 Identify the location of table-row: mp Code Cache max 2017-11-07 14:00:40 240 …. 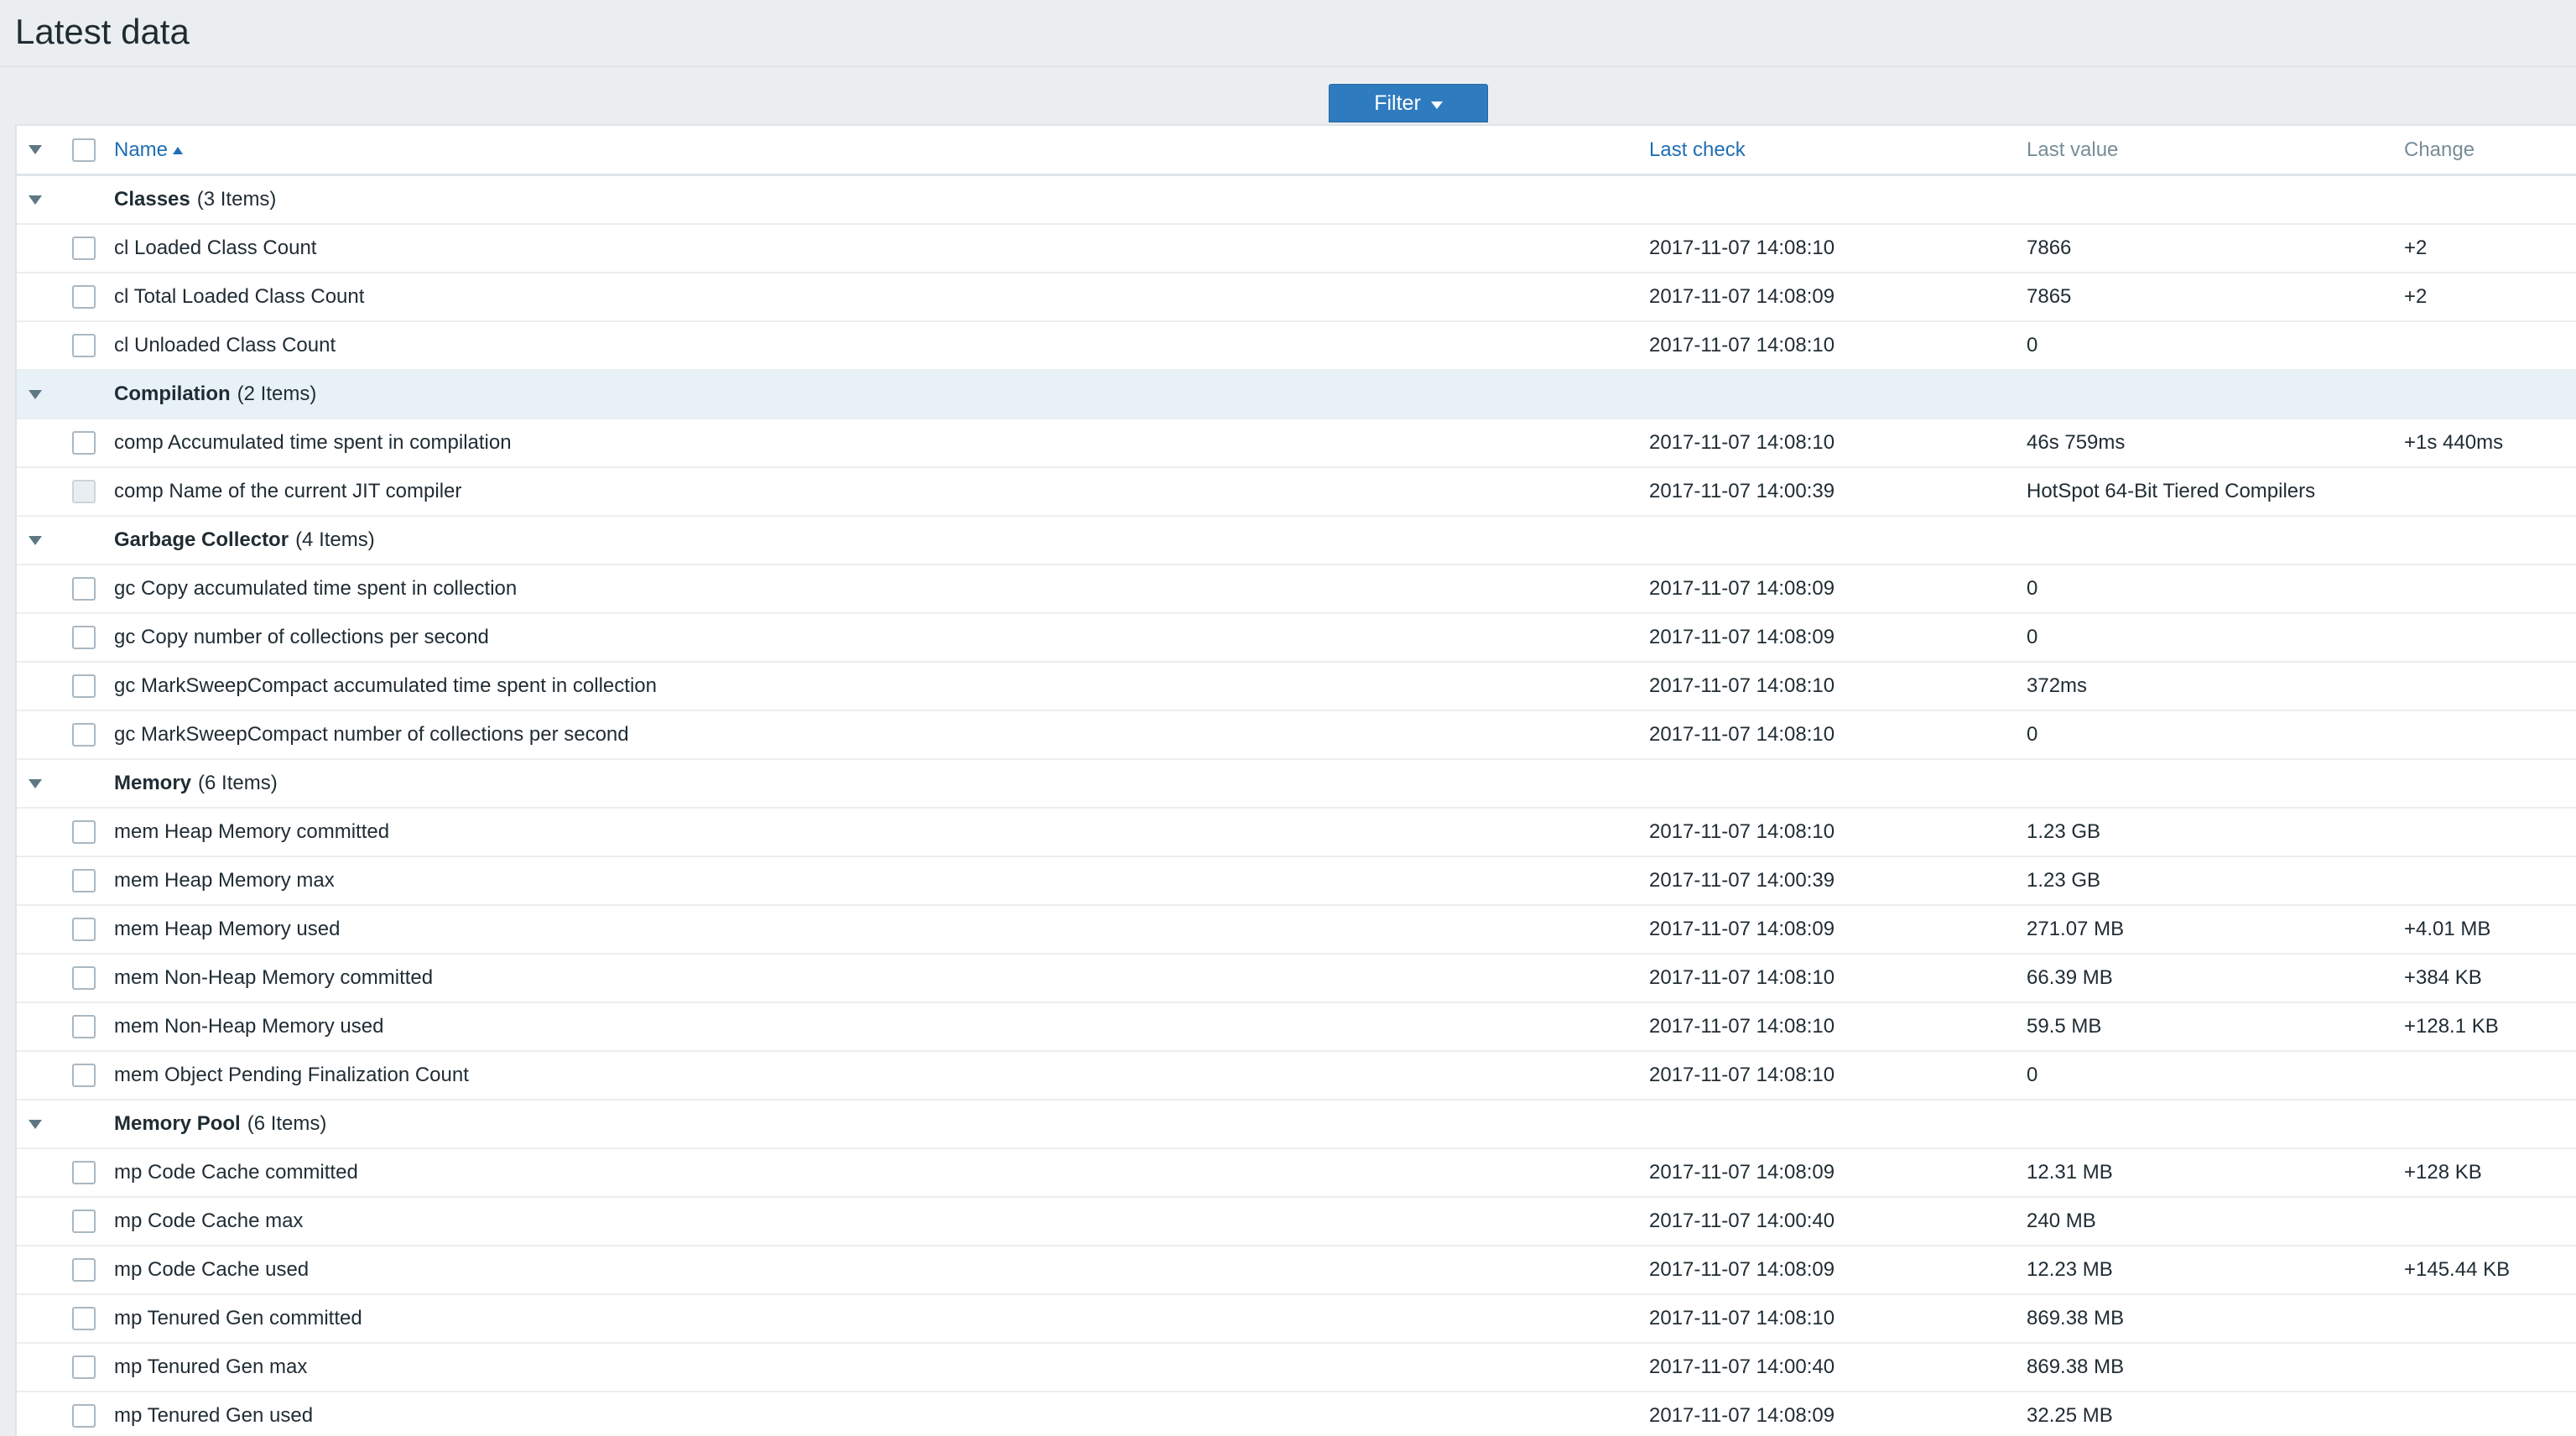
(1296, 1222).